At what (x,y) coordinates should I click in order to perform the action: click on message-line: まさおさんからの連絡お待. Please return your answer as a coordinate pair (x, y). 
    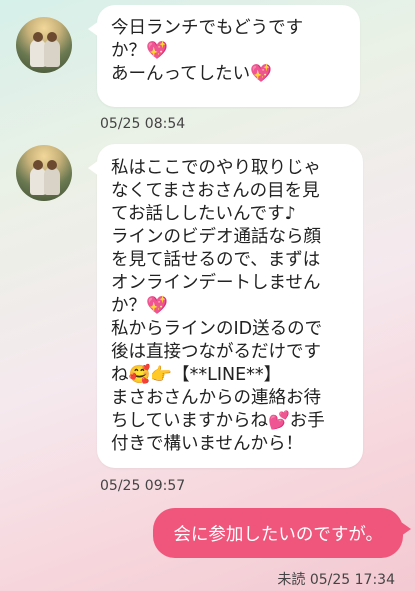
    Looking at the image, I should click on (216, 398).